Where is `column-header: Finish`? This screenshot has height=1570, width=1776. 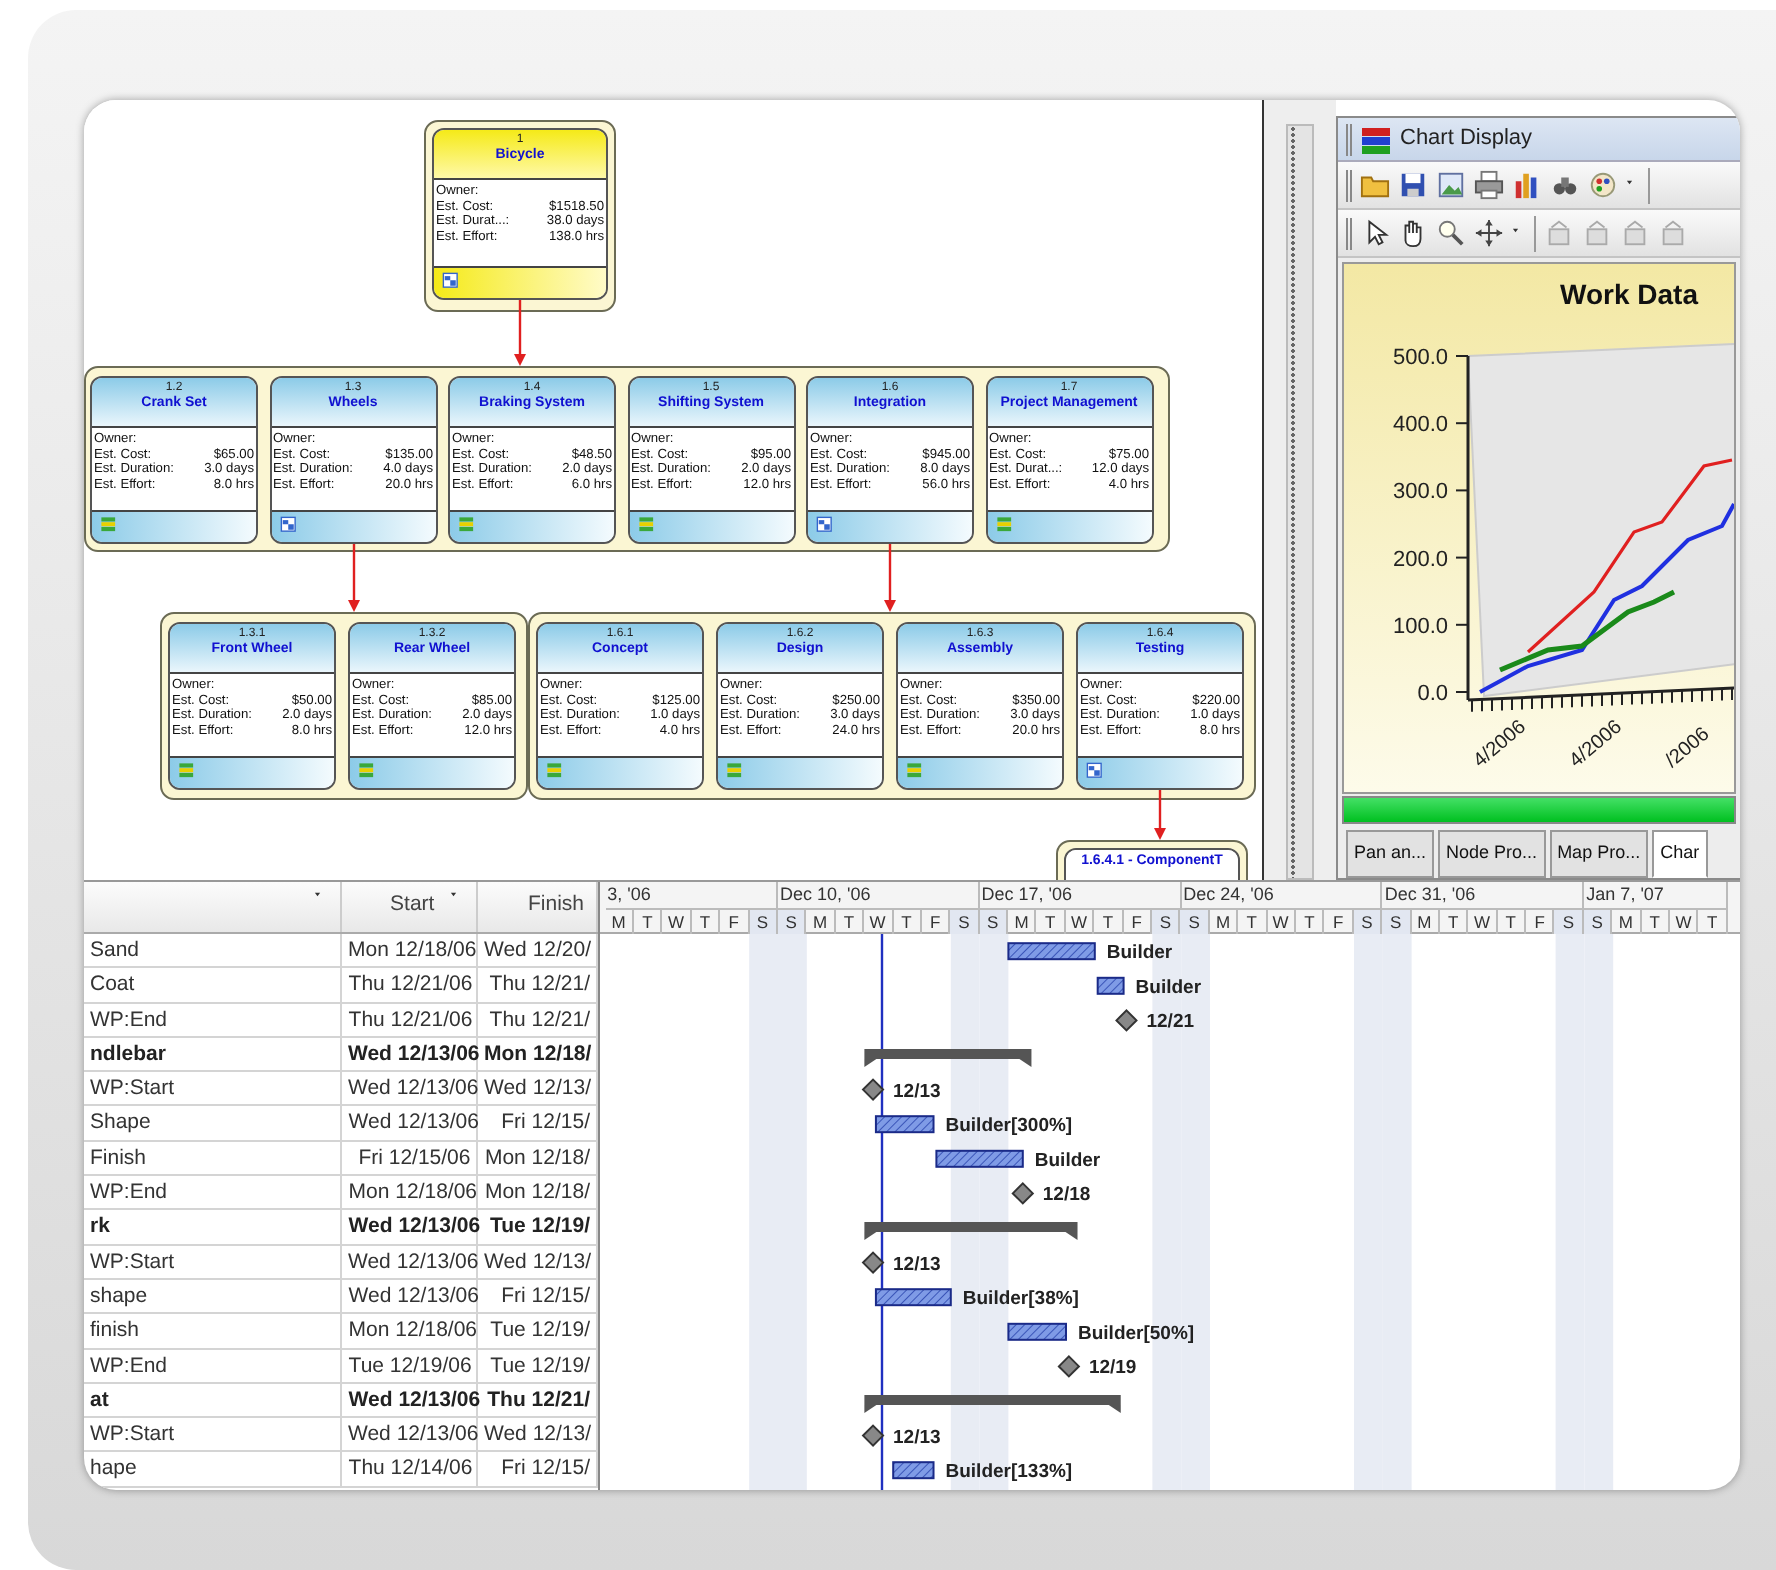
column-header: Finish is located at coordinates (538, 907).